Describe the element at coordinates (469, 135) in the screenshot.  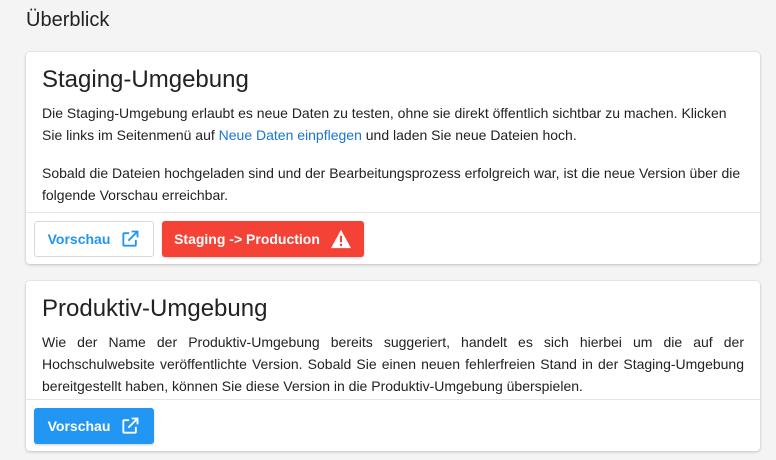
I see `staging-text-after-link: und laden Sie neue Dateien hoch.` at that location.